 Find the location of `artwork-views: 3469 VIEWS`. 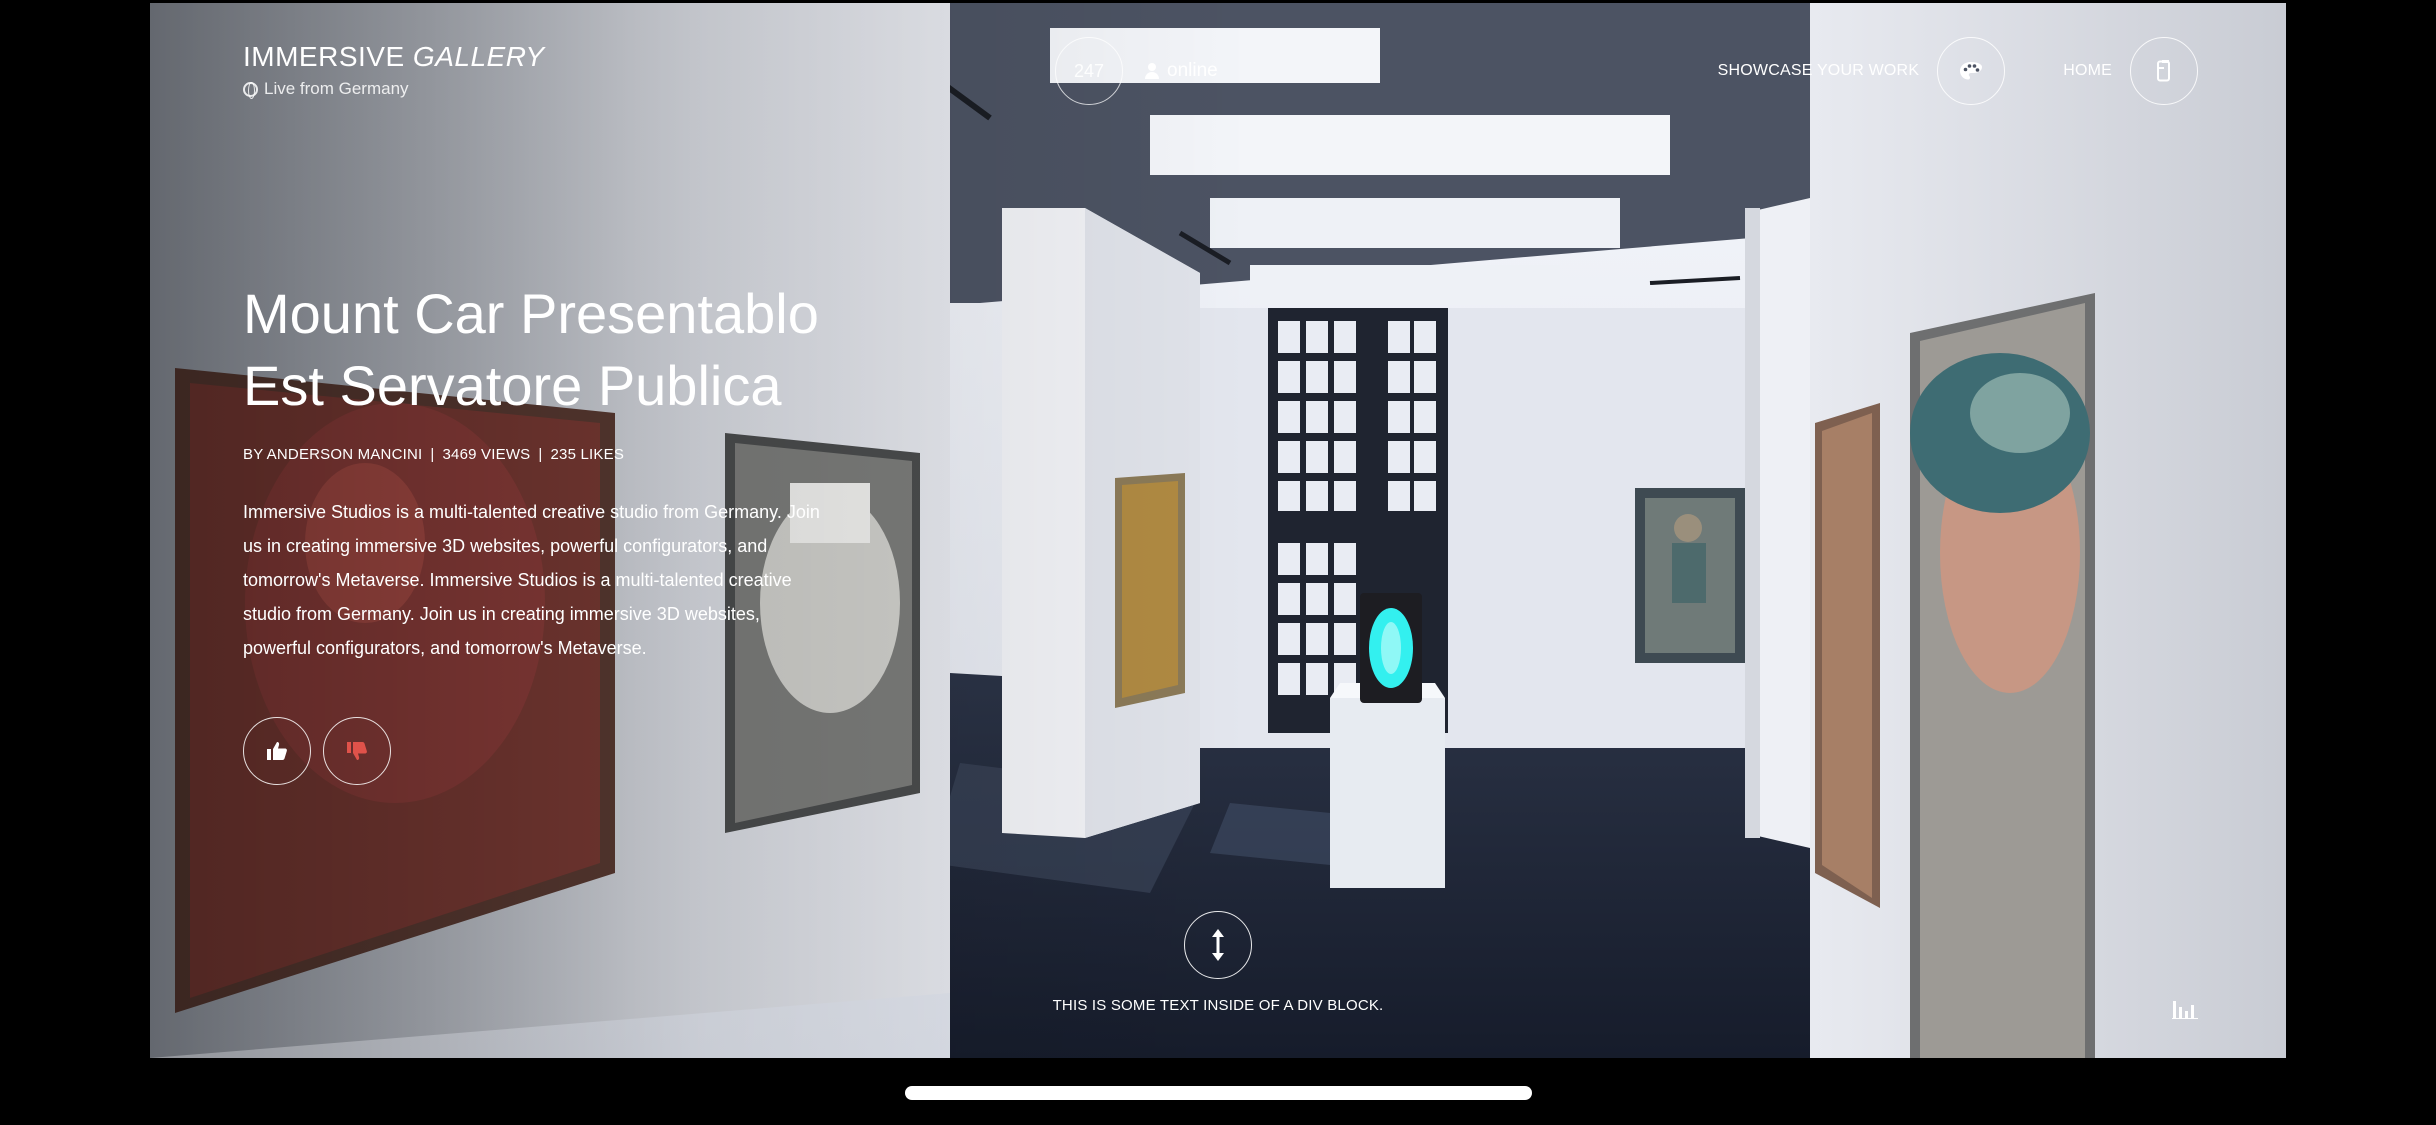

artwork-views: 3469 VIEWS is located at coordinates (486, 454).